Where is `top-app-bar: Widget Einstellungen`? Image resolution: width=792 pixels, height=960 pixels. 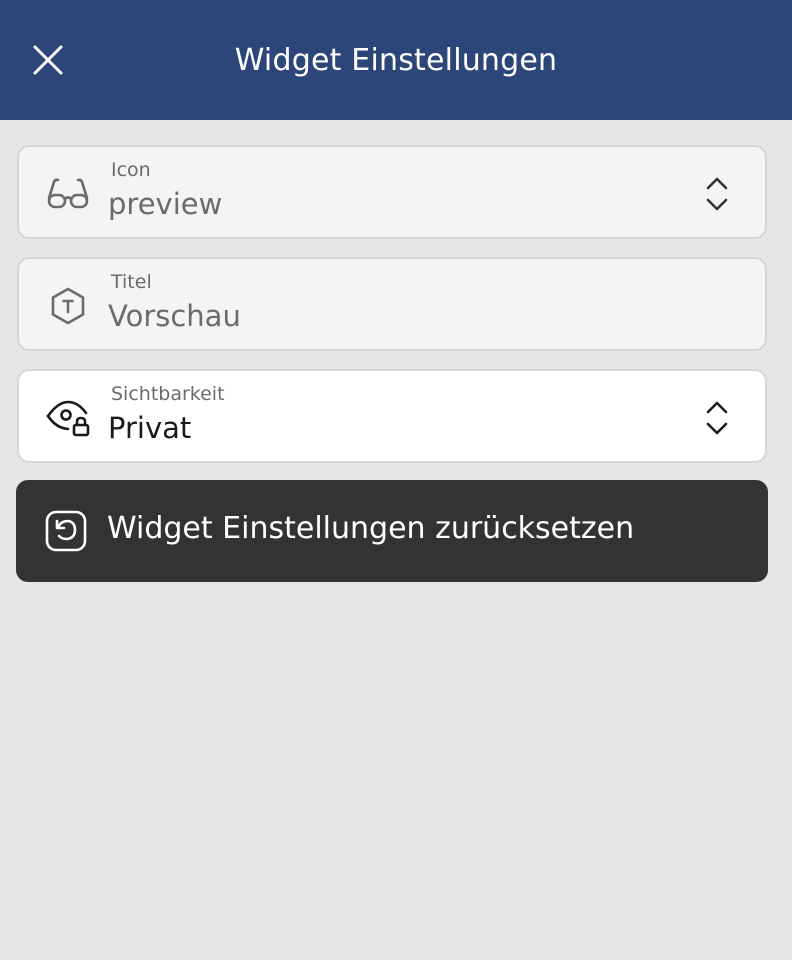 top-app-bar: Widget Einstellungen is located at coordinates (396, 60).